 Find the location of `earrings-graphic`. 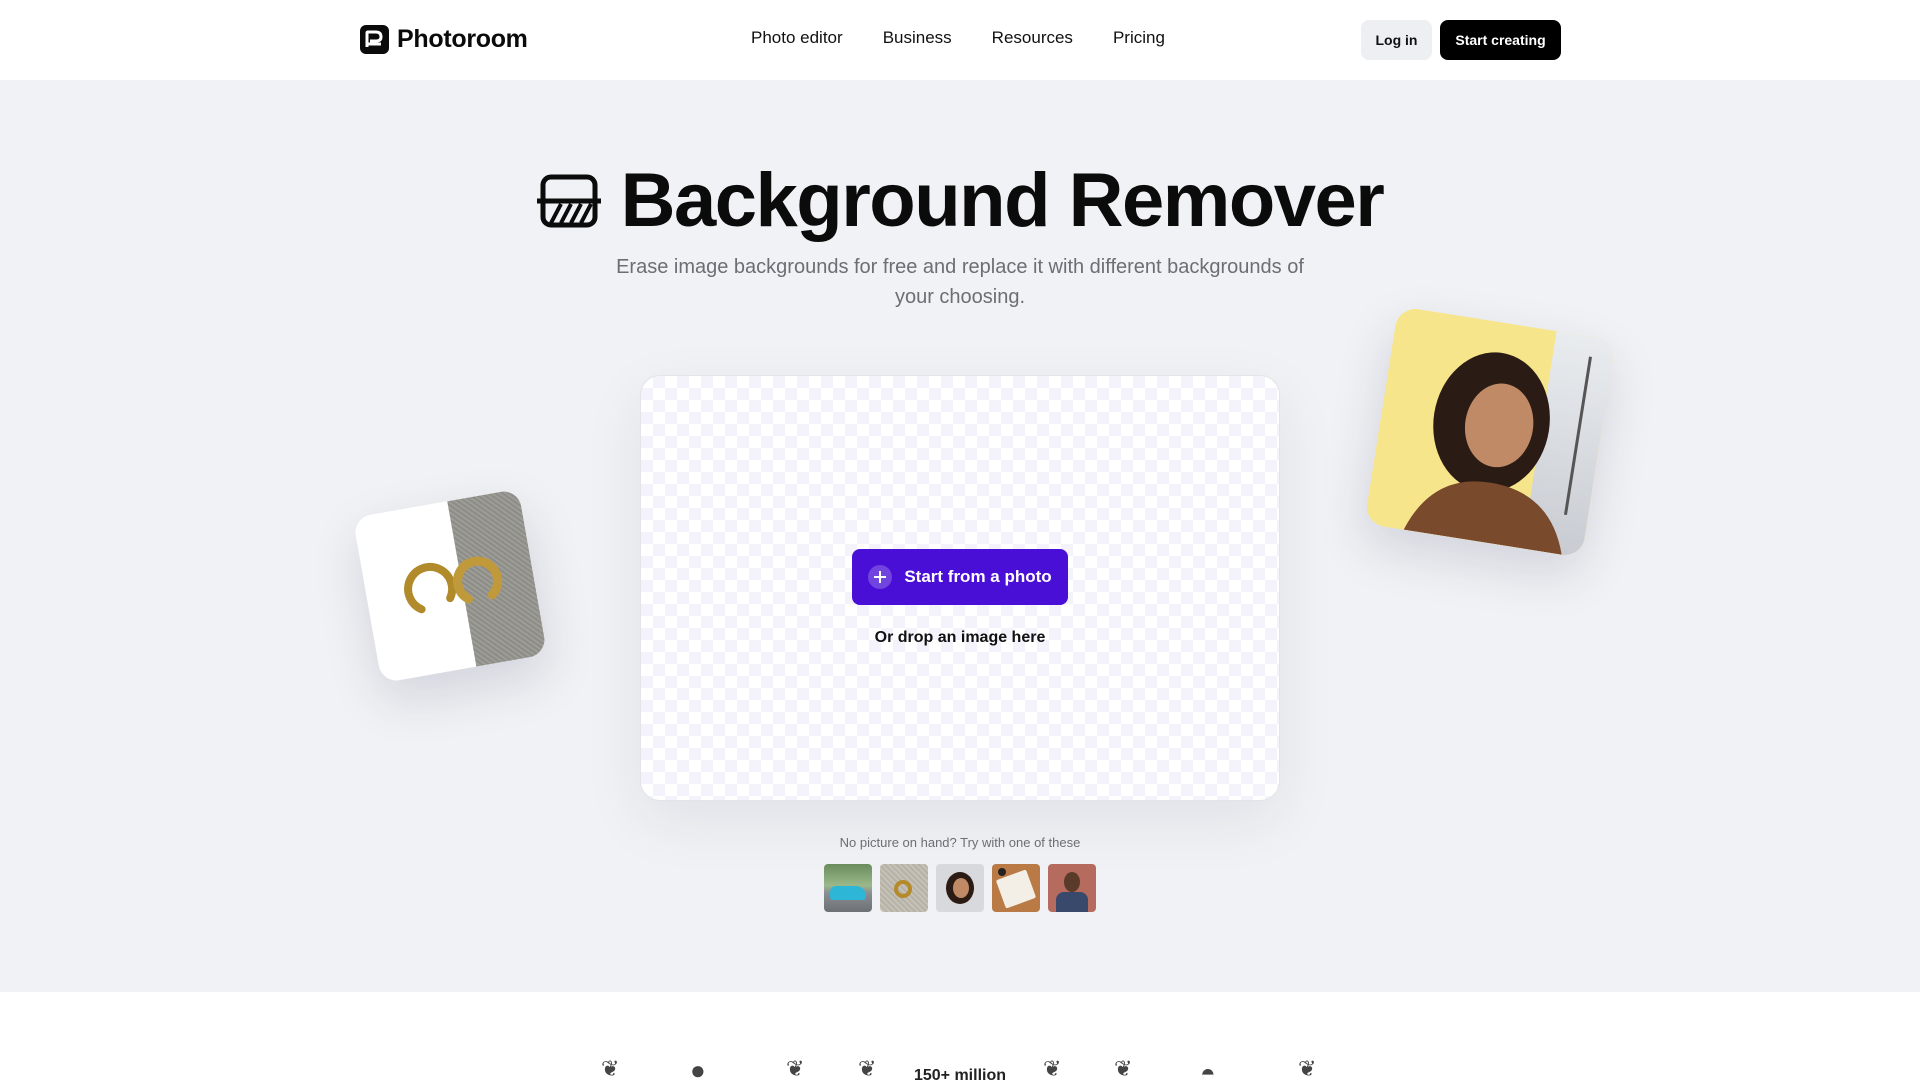

earrings-graphic is located at coordinates (453, 585).